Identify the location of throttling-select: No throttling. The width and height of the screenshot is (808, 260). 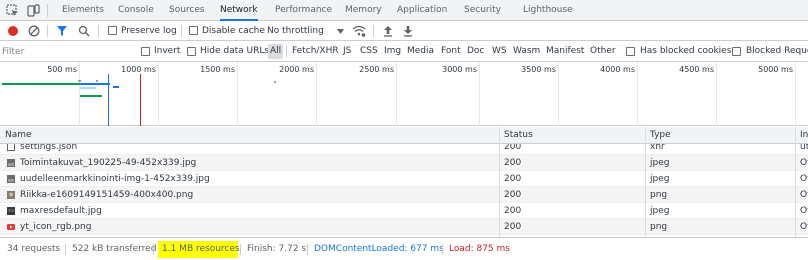
(295, 31).